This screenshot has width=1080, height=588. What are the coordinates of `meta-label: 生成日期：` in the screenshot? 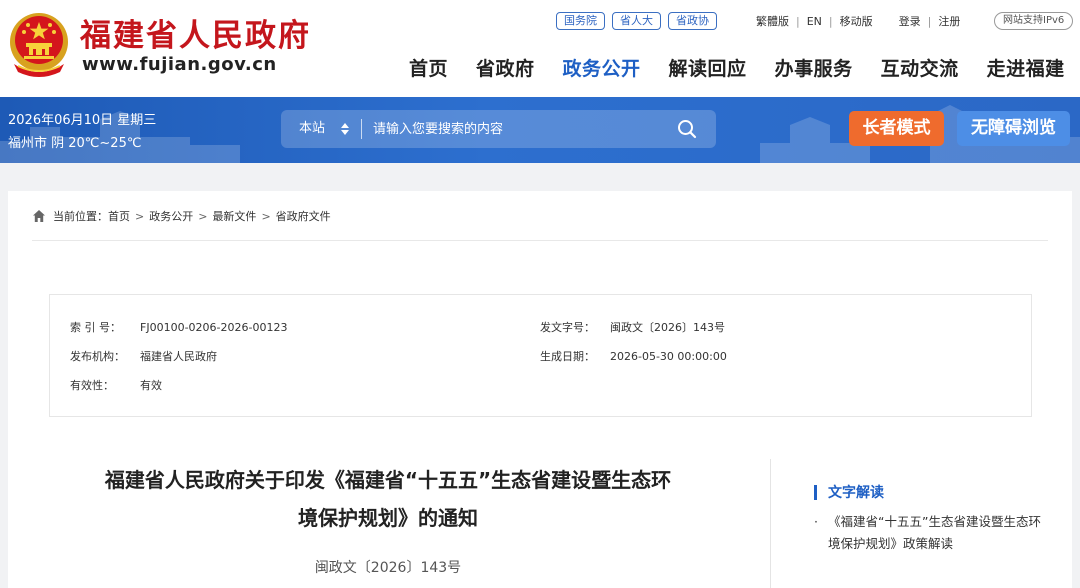 It's located at (567, 356).